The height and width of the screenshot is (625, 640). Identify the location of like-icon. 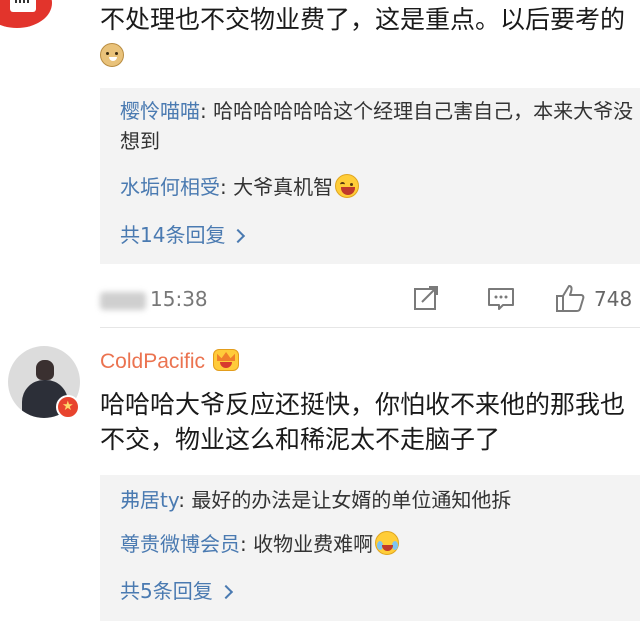
(570, 298).